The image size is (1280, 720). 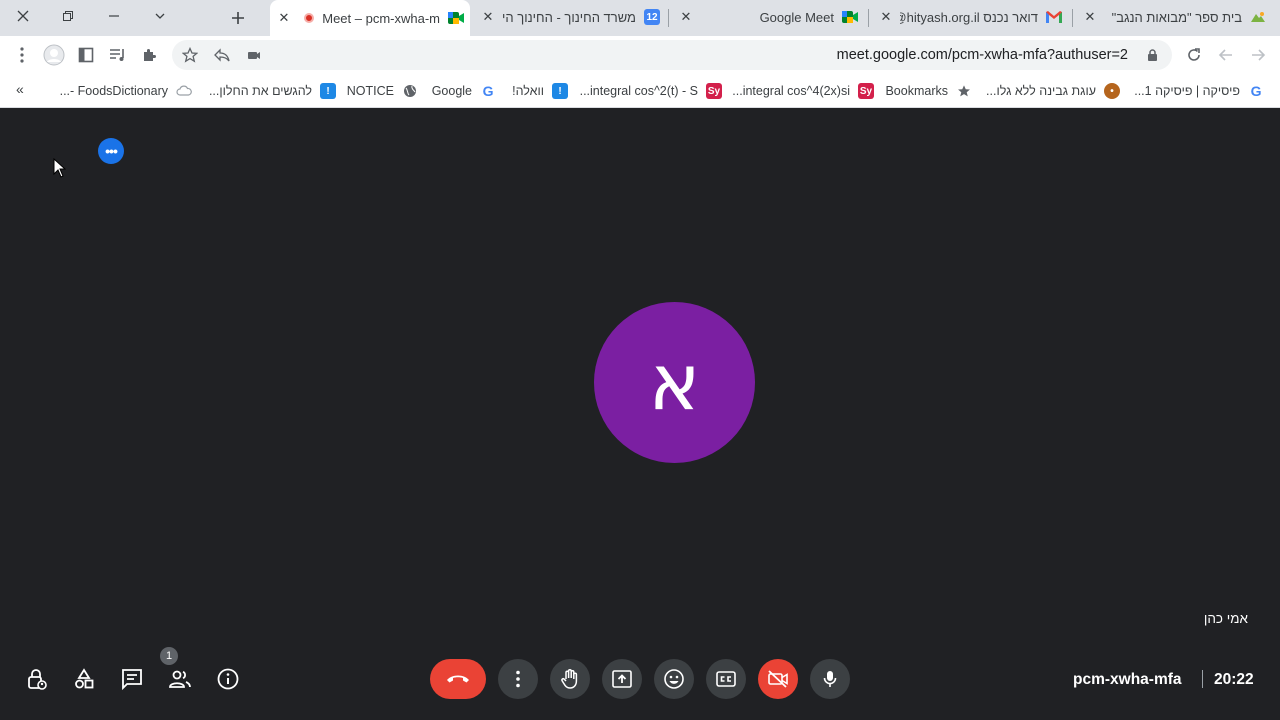 What do you see at coordinates (111, 151) in the screenshot?
I see `more-options-bubble: •••` at bounding box center [111, 151].